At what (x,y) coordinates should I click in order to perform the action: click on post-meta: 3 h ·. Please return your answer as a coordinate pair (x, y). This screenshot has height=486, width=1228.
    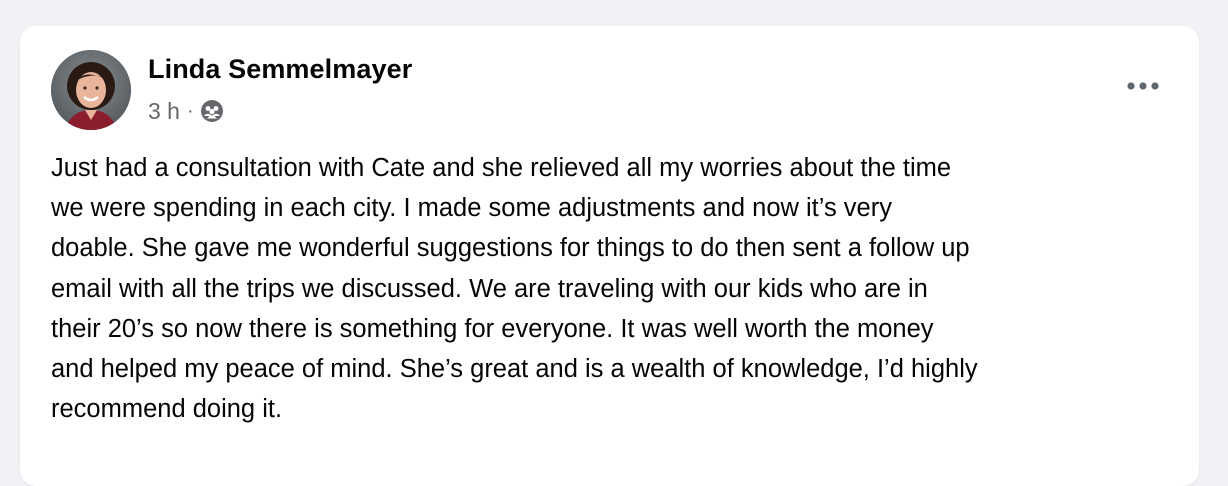
    Looking at the image, I should click on (186, 111).